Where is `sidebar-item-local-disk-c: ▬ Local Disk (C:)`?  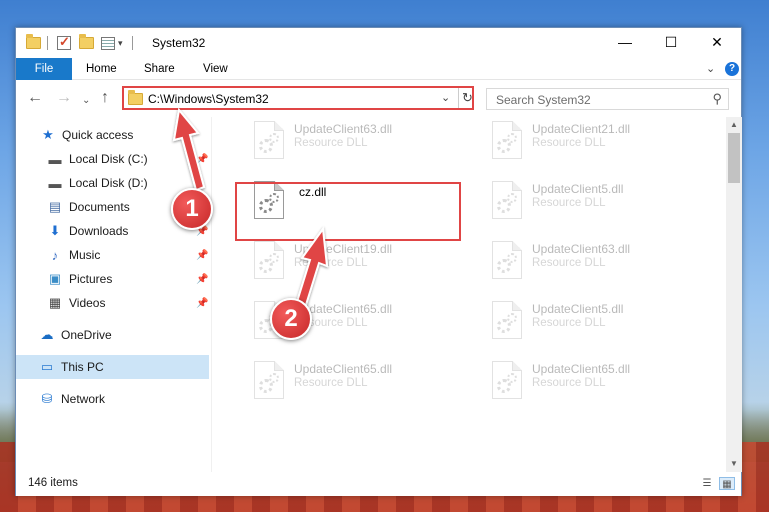
sidebar-item-local-disk-c: ▬ Local Disk (C:) is located at coordinates (97, 159).